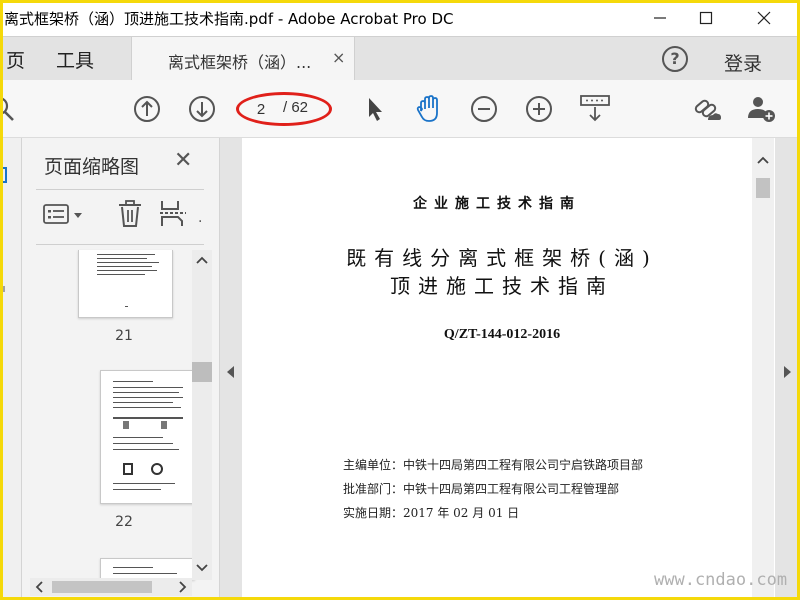  Describe the element at coordinates (497, 204) in the screenshot. I see `document-header: 企业施工技术指南` at that location.